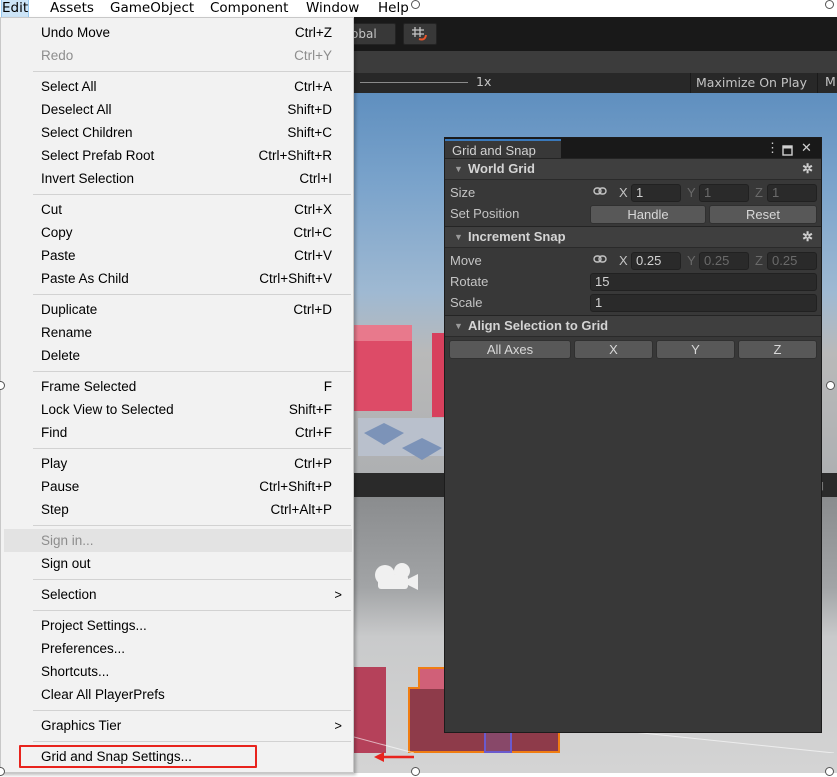 Image resolution: width=837 pixels, height=777 pixels. What do you see at coordinates (178, 55) in the screenshot?
I see `menu-item-redo: Redo Ctrl+Y` at bounding box center [178, 55].